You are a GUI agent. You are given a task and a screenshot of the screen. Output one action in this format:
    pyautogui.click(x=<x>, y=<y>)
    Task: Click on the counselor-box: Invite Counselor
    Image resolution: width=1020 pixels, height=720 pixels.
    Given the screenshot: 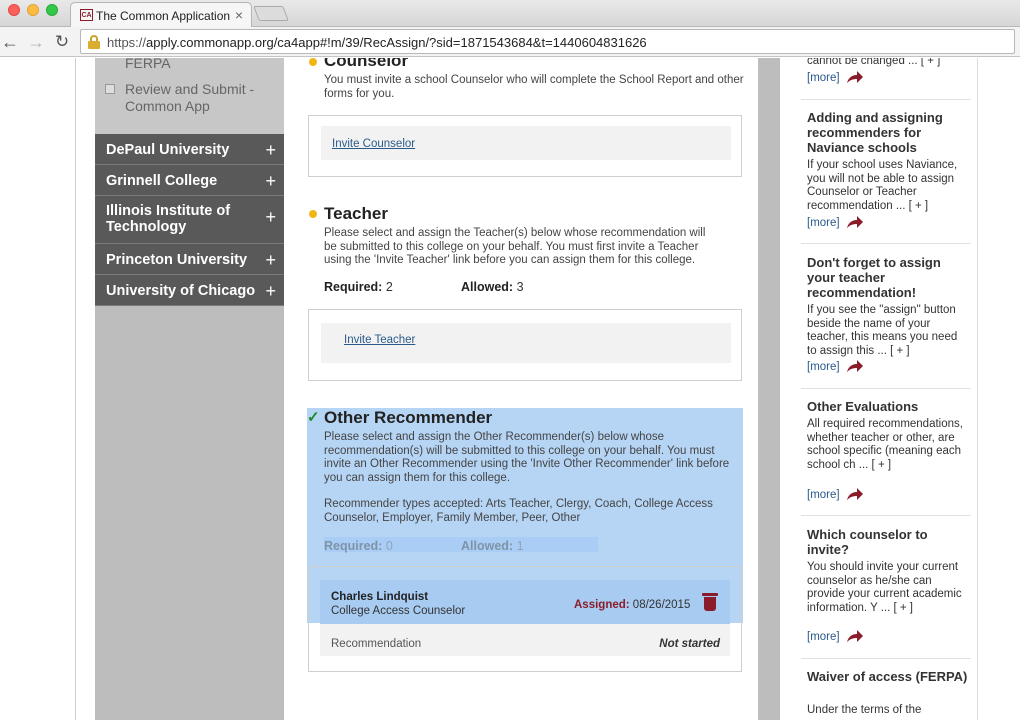 What is the action you would take?
    pyautogui.click(x=525, y=146)
    